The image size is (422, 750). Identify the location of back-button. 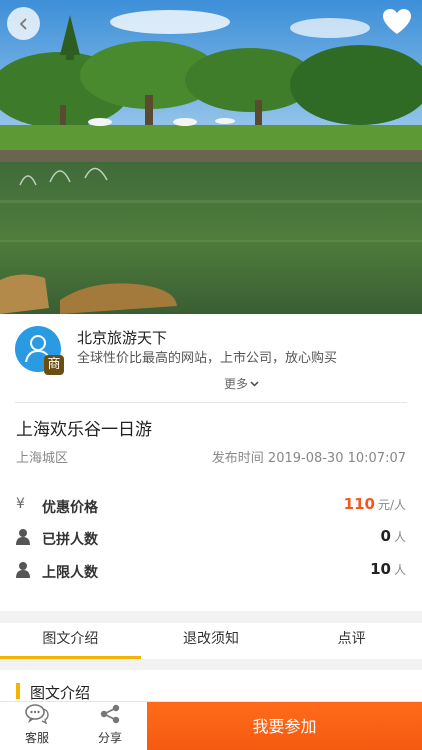
(23, 23).